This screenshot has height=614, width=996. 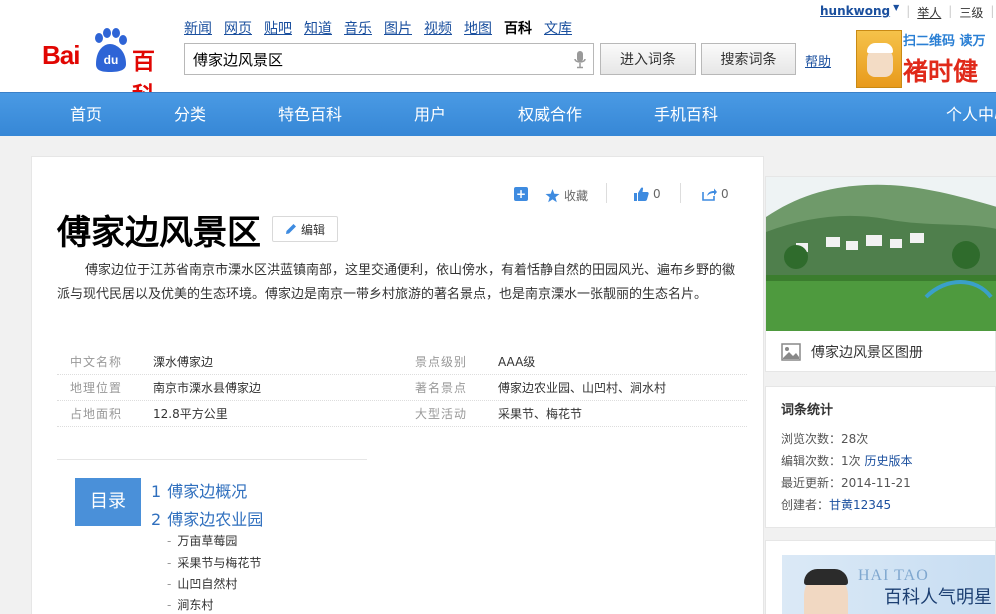 What do you see at coordinates (111, 50) in the screenshot?
I see `baidu-paw-icon: du` at bounding box center [111, 50].